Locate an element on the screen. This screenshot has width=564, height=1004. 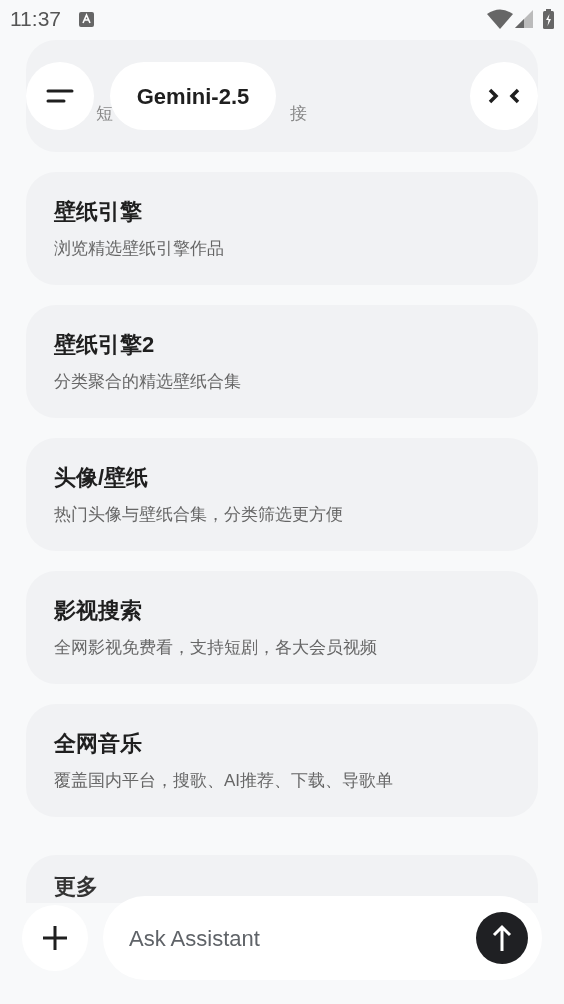
card-subtitle: 短 is located at coordinates (104, 113).